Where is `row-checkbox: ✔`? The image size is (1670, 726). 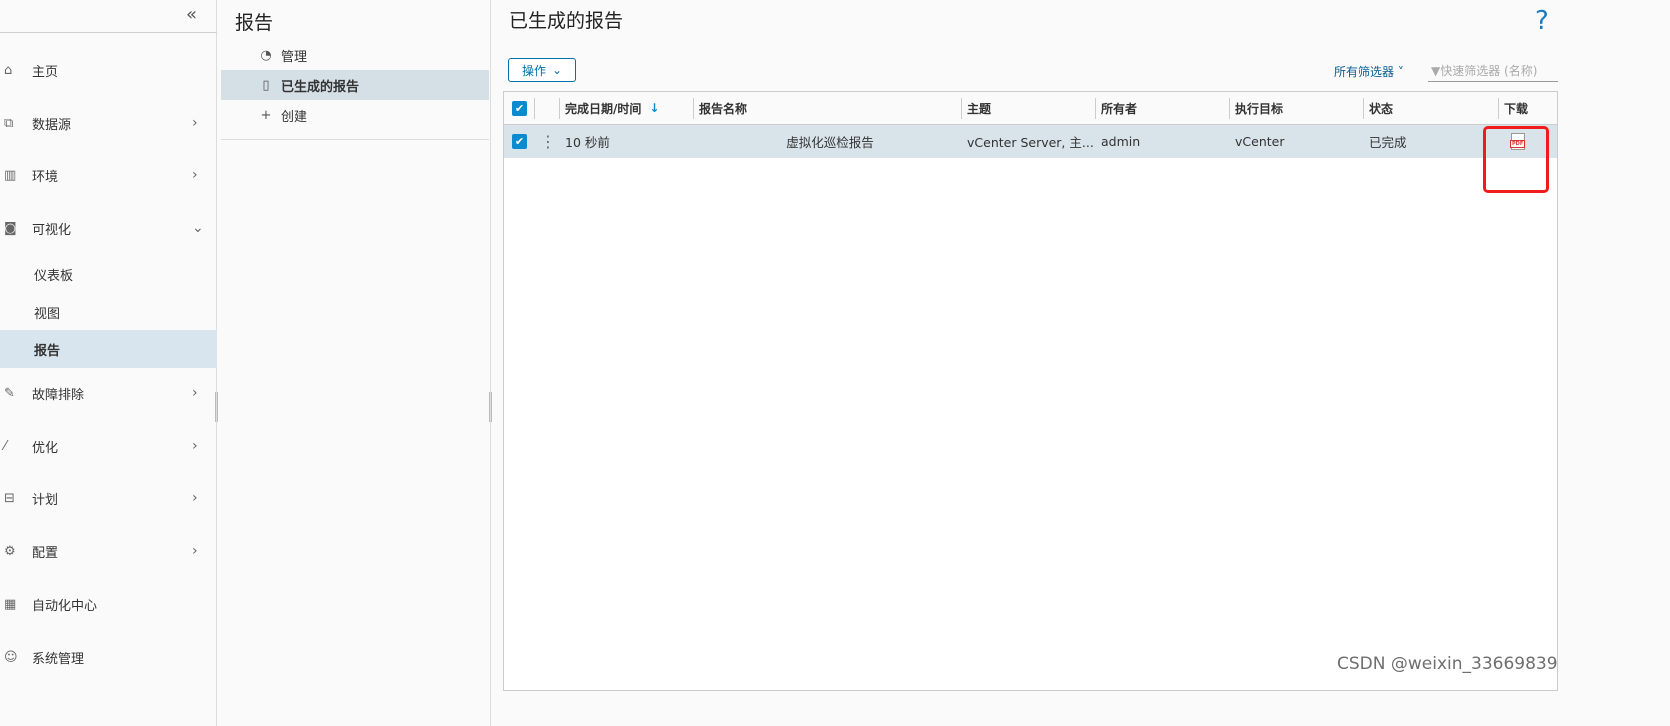 row-checkbox: ✔ is located at coordinates (519, 141).